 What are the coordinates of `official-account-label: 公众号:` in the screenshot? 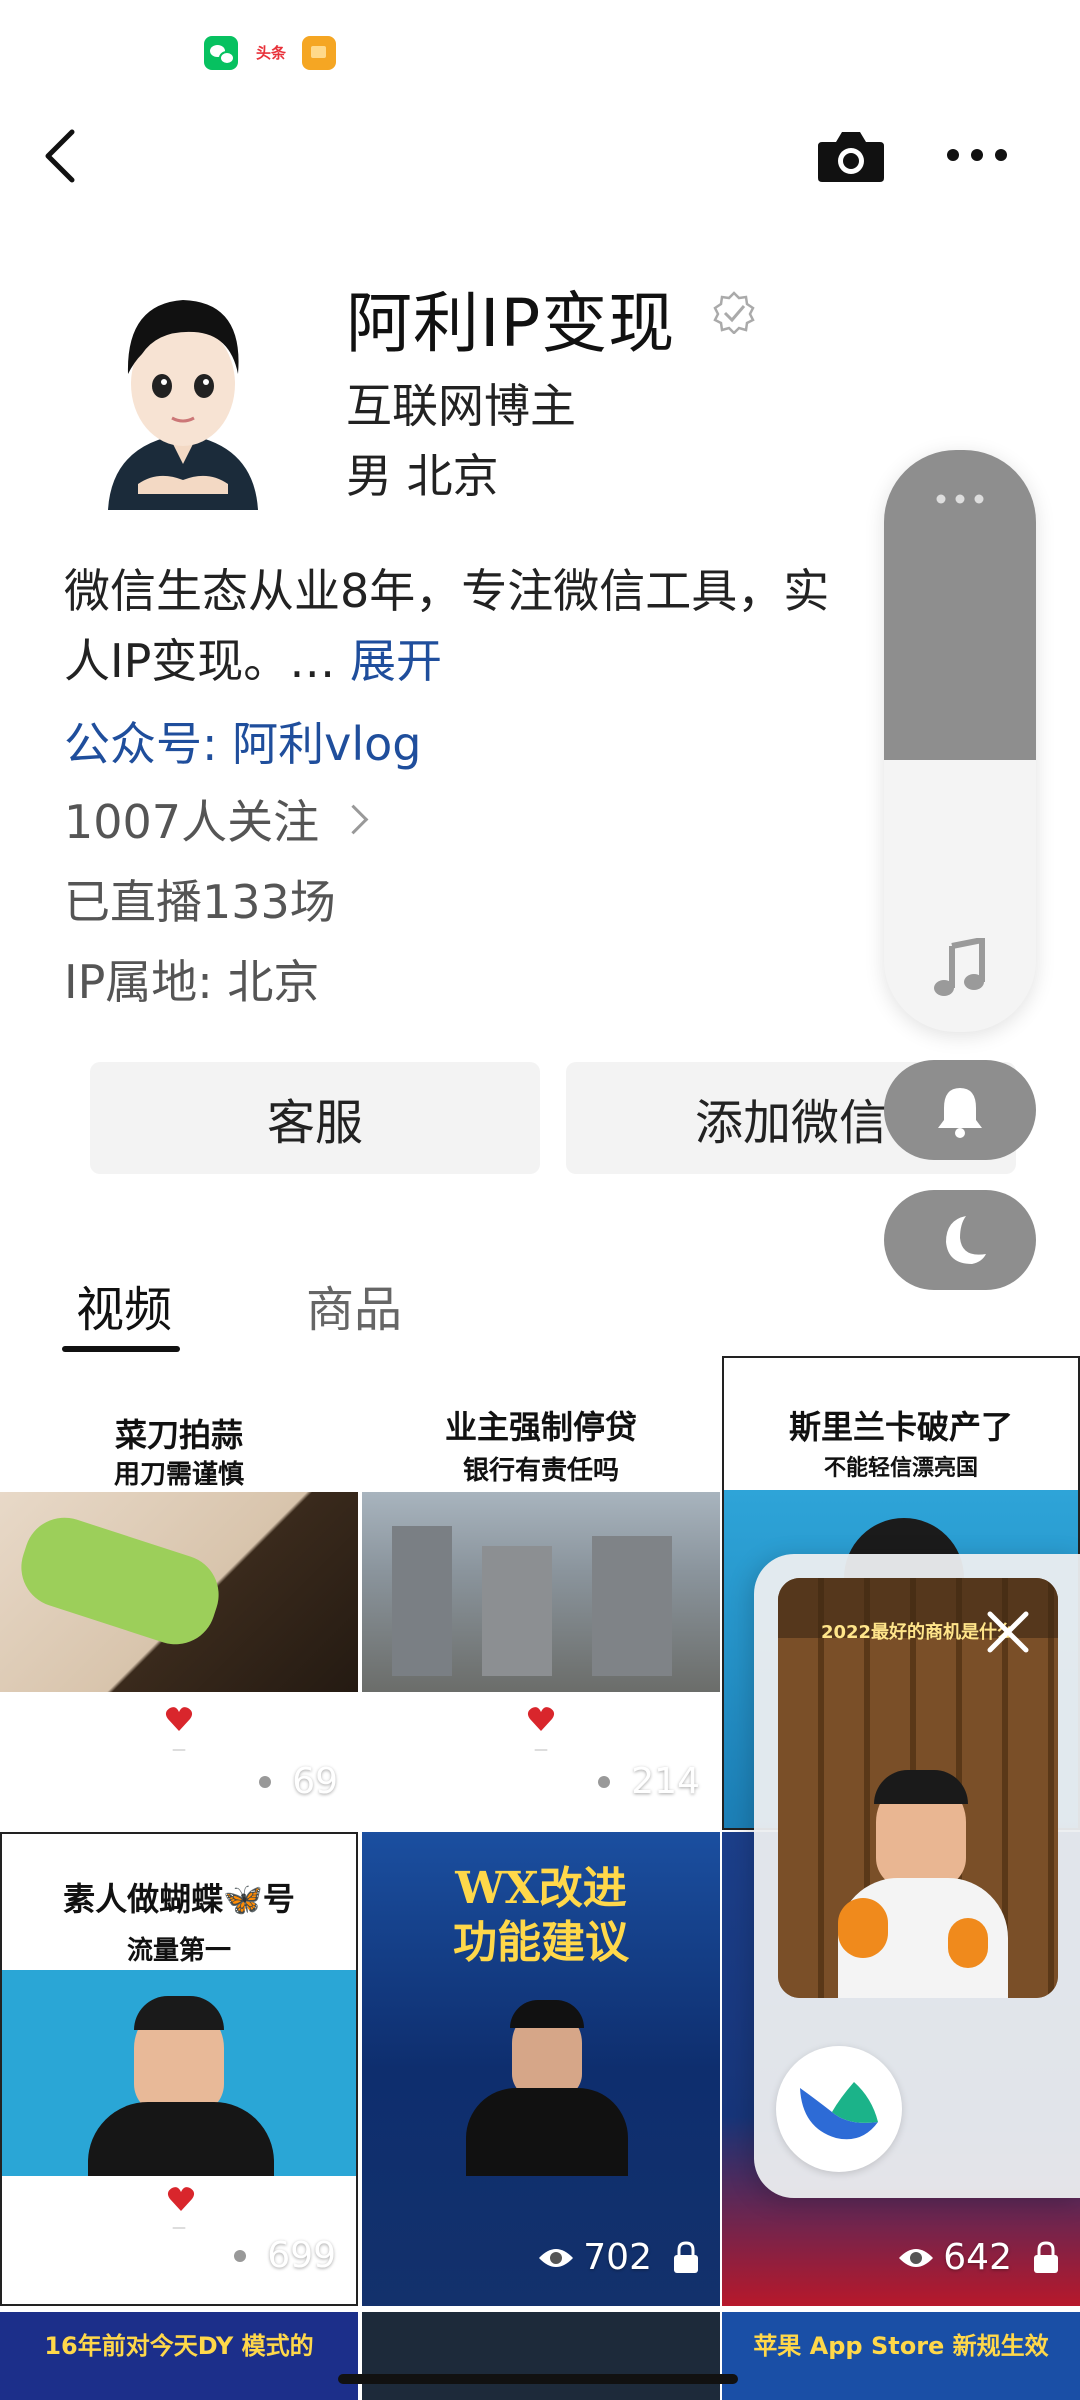 It's located at (141, 744).